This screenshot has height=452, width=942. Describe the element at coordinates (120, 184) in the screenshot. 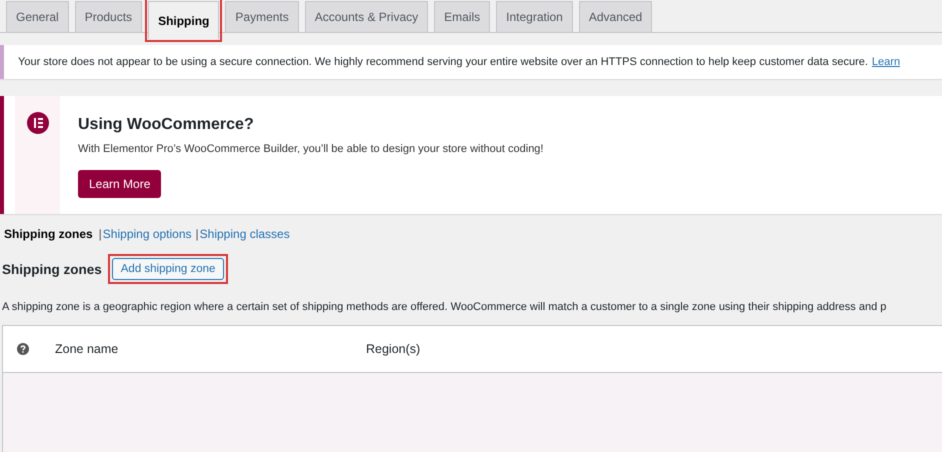

I see `learn-more-button: Learn More` at that location.